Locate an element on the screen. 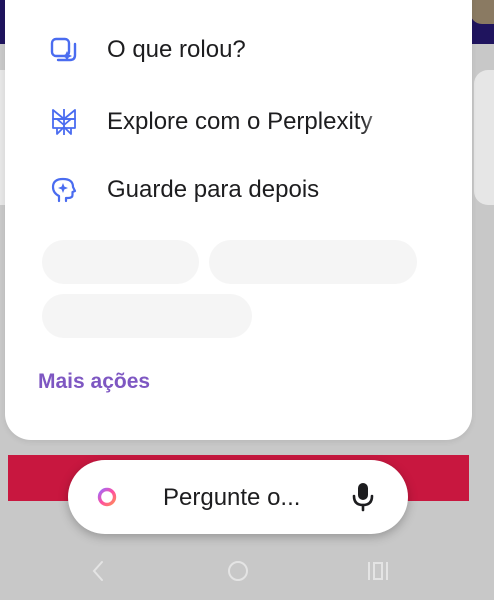 The width and height of the screenshot is (494, 600). menu-item-label: Guarde para depois is located at coordinates (213, 189).